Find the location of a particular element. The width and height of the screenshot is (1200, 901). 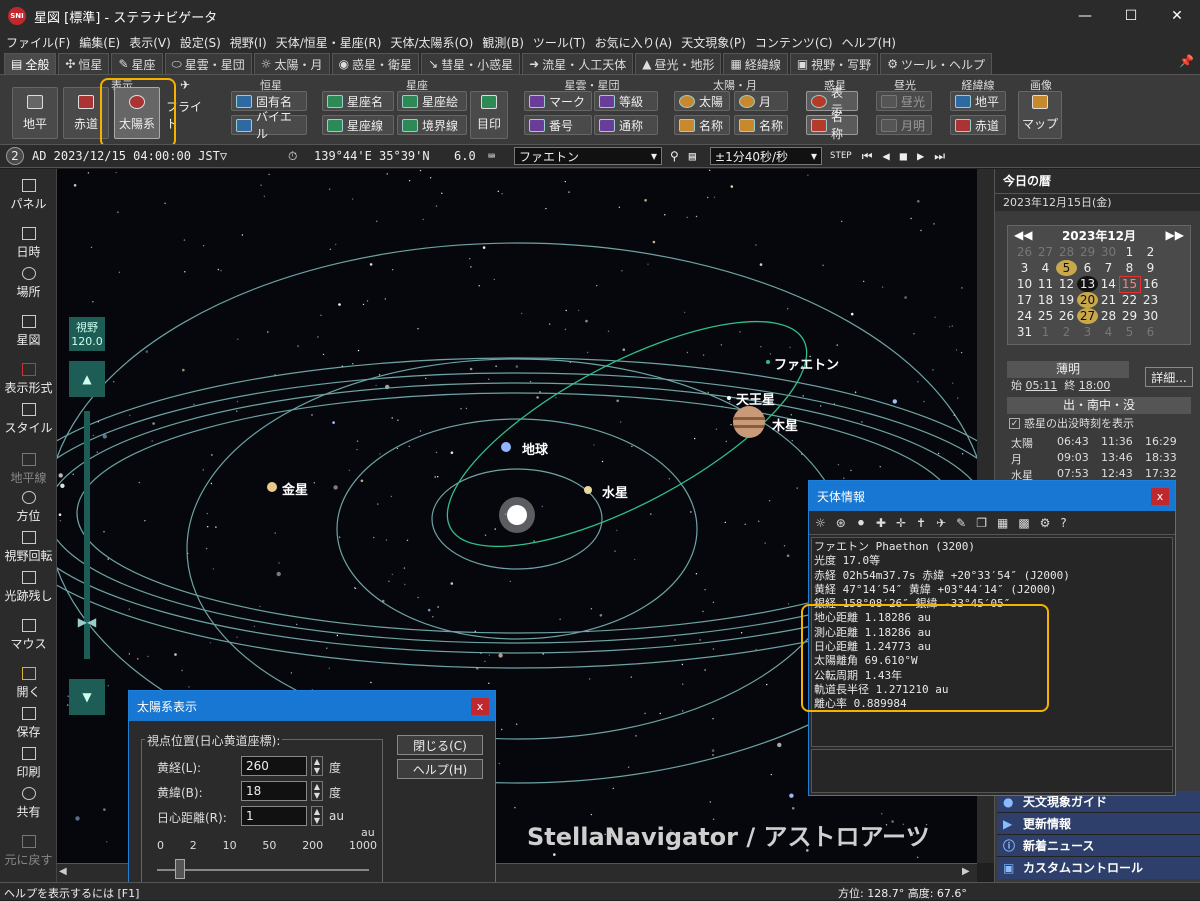

coins-icon: ⚫ is located at coordinates (861, 523).